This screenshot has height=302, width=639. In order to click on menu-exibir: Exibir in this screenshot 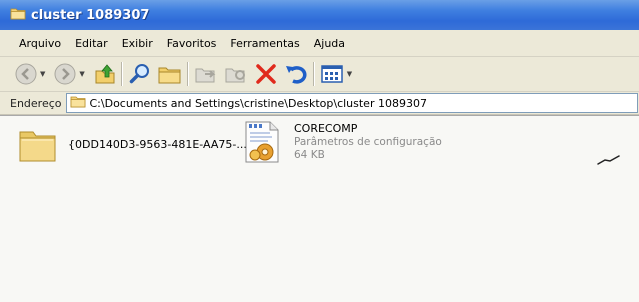, I will do `click(137, 43)`.